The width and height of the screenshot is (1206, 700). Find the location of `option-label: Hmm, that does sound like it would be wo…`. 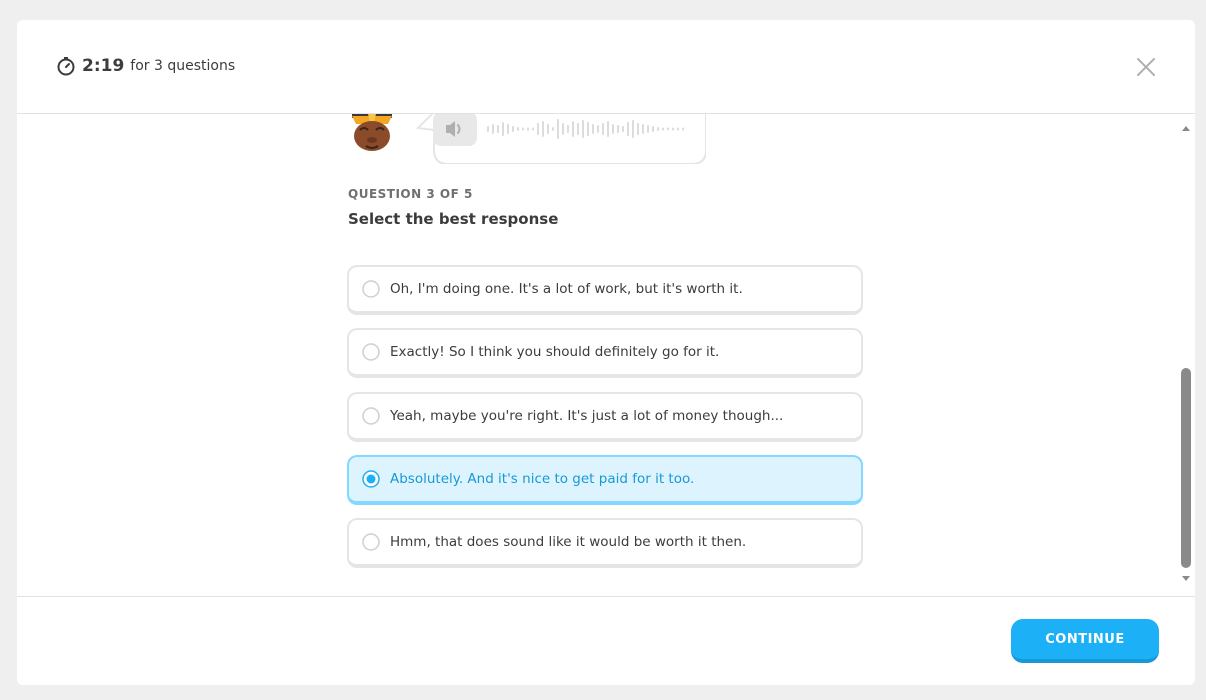

option-label: Hmm, that does sound like it would be wo… is located at coordinates (568, 542).